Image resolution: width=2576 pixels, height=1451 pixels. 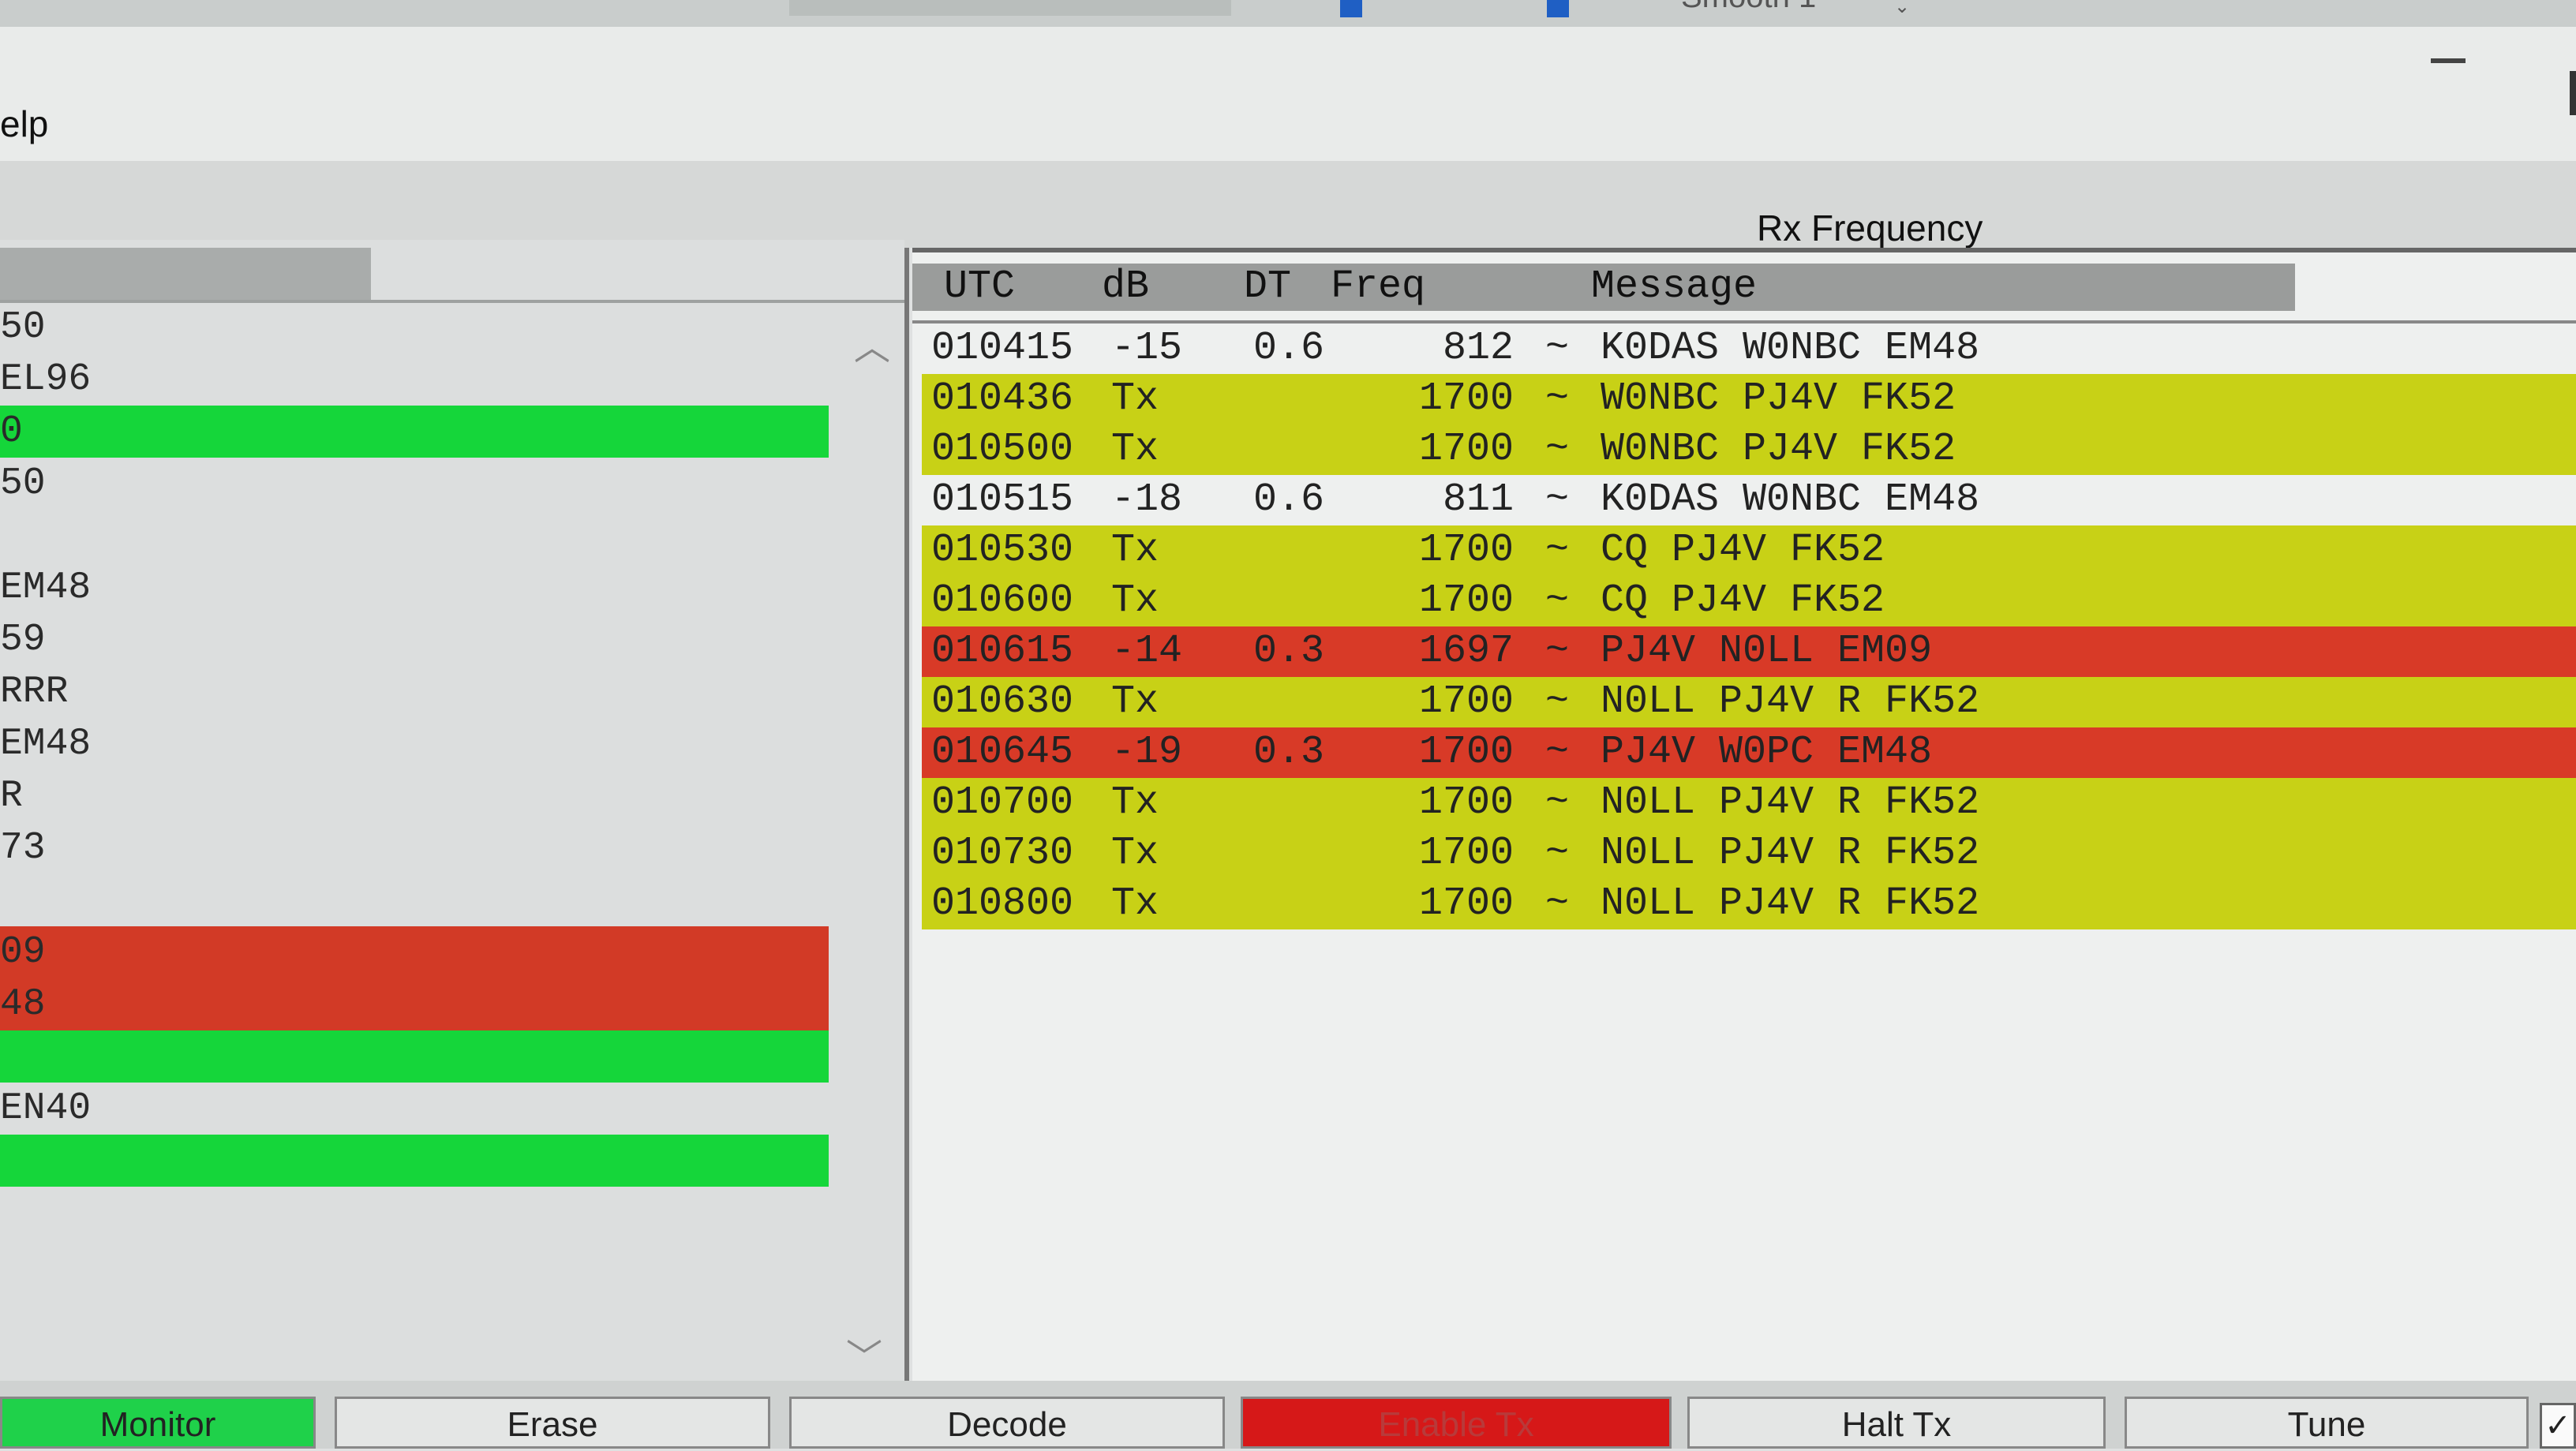 I want to click on rx-cell-freq: 811, so click(x=1478, y=499).